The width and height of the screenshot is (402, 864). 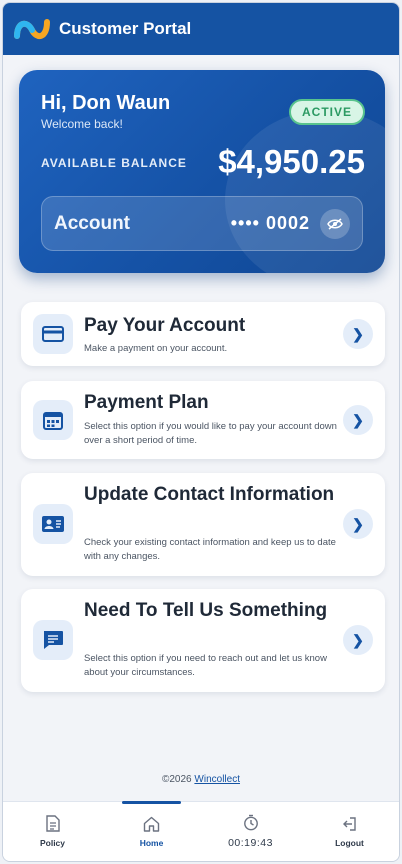 What do you see at coordinates (156, 348) in the screenshot?
I see `menu-description: Make a payment on your account.` at bounding box center [156, 348].